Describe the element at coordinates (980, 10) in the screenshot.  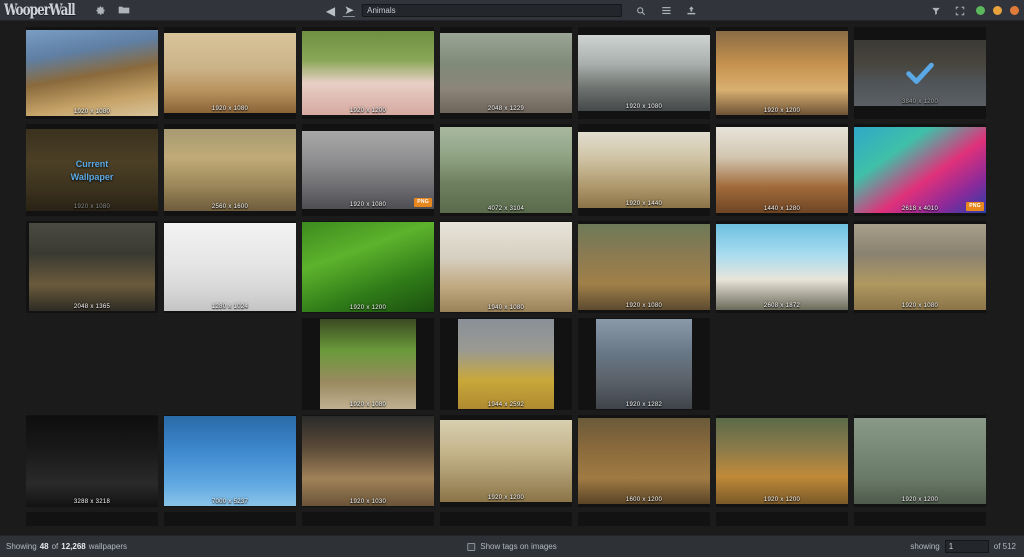
I see `minimize-button` at that location.